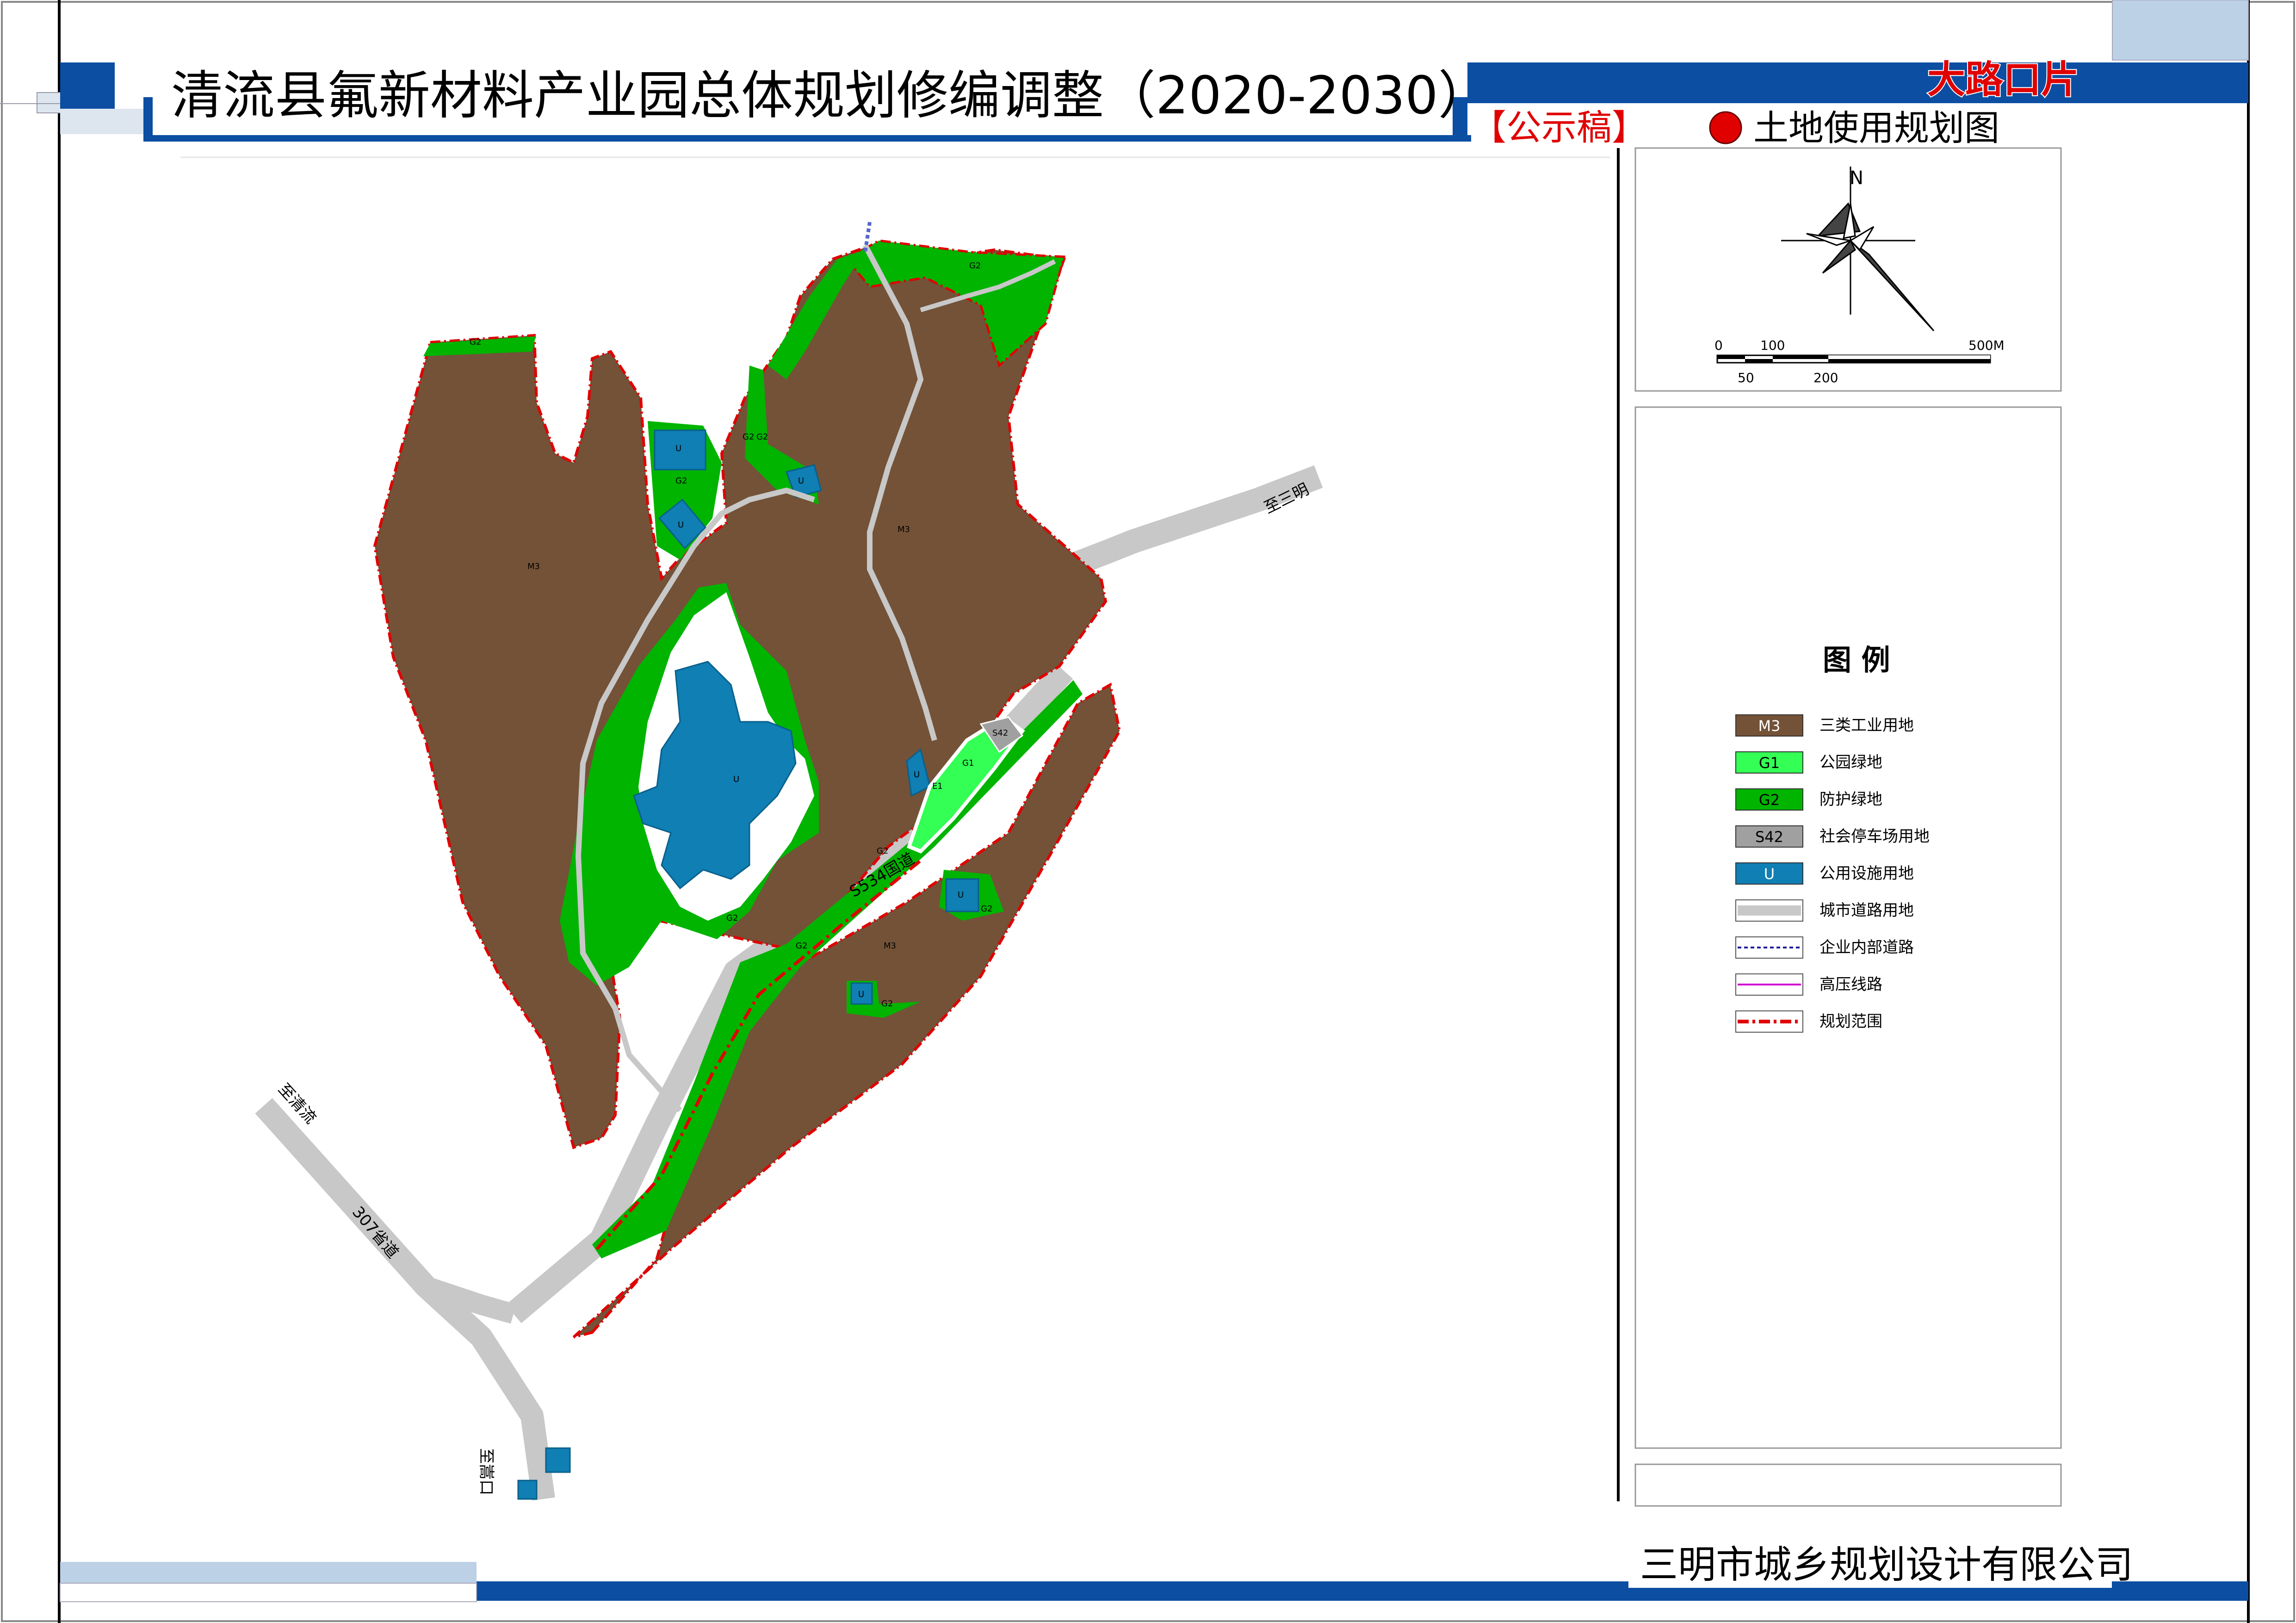 The image size is (2296, 1623). What do you see at coordinates (268, 1572) in the screenshot?
I see `footer-light-block` at bounding box center [268, 1572].